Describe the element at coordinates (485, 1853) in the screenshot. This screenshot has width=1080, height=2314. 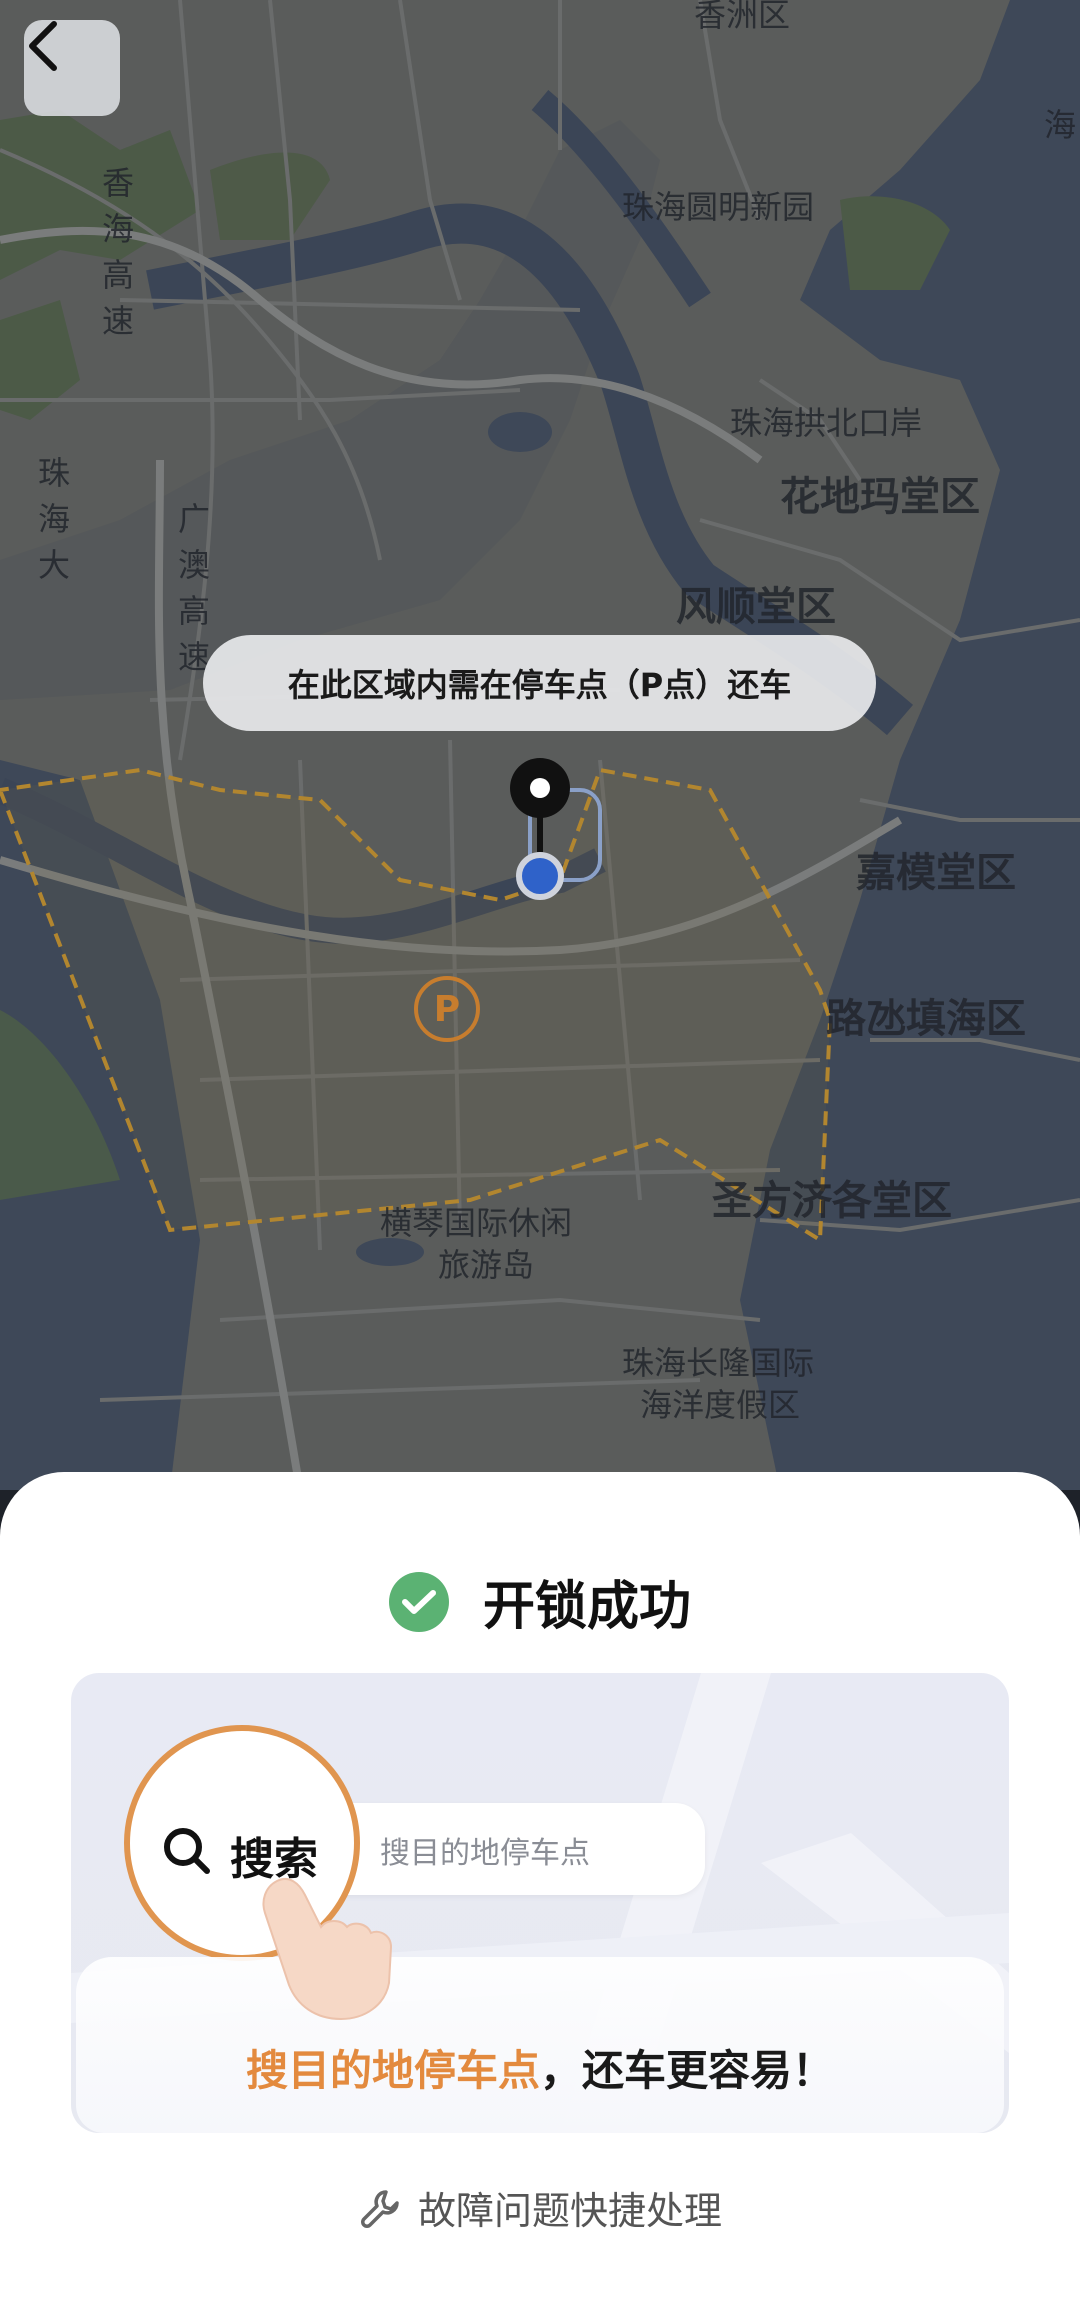
I see `search-placeholder: 搜目的地停车点` at that location.